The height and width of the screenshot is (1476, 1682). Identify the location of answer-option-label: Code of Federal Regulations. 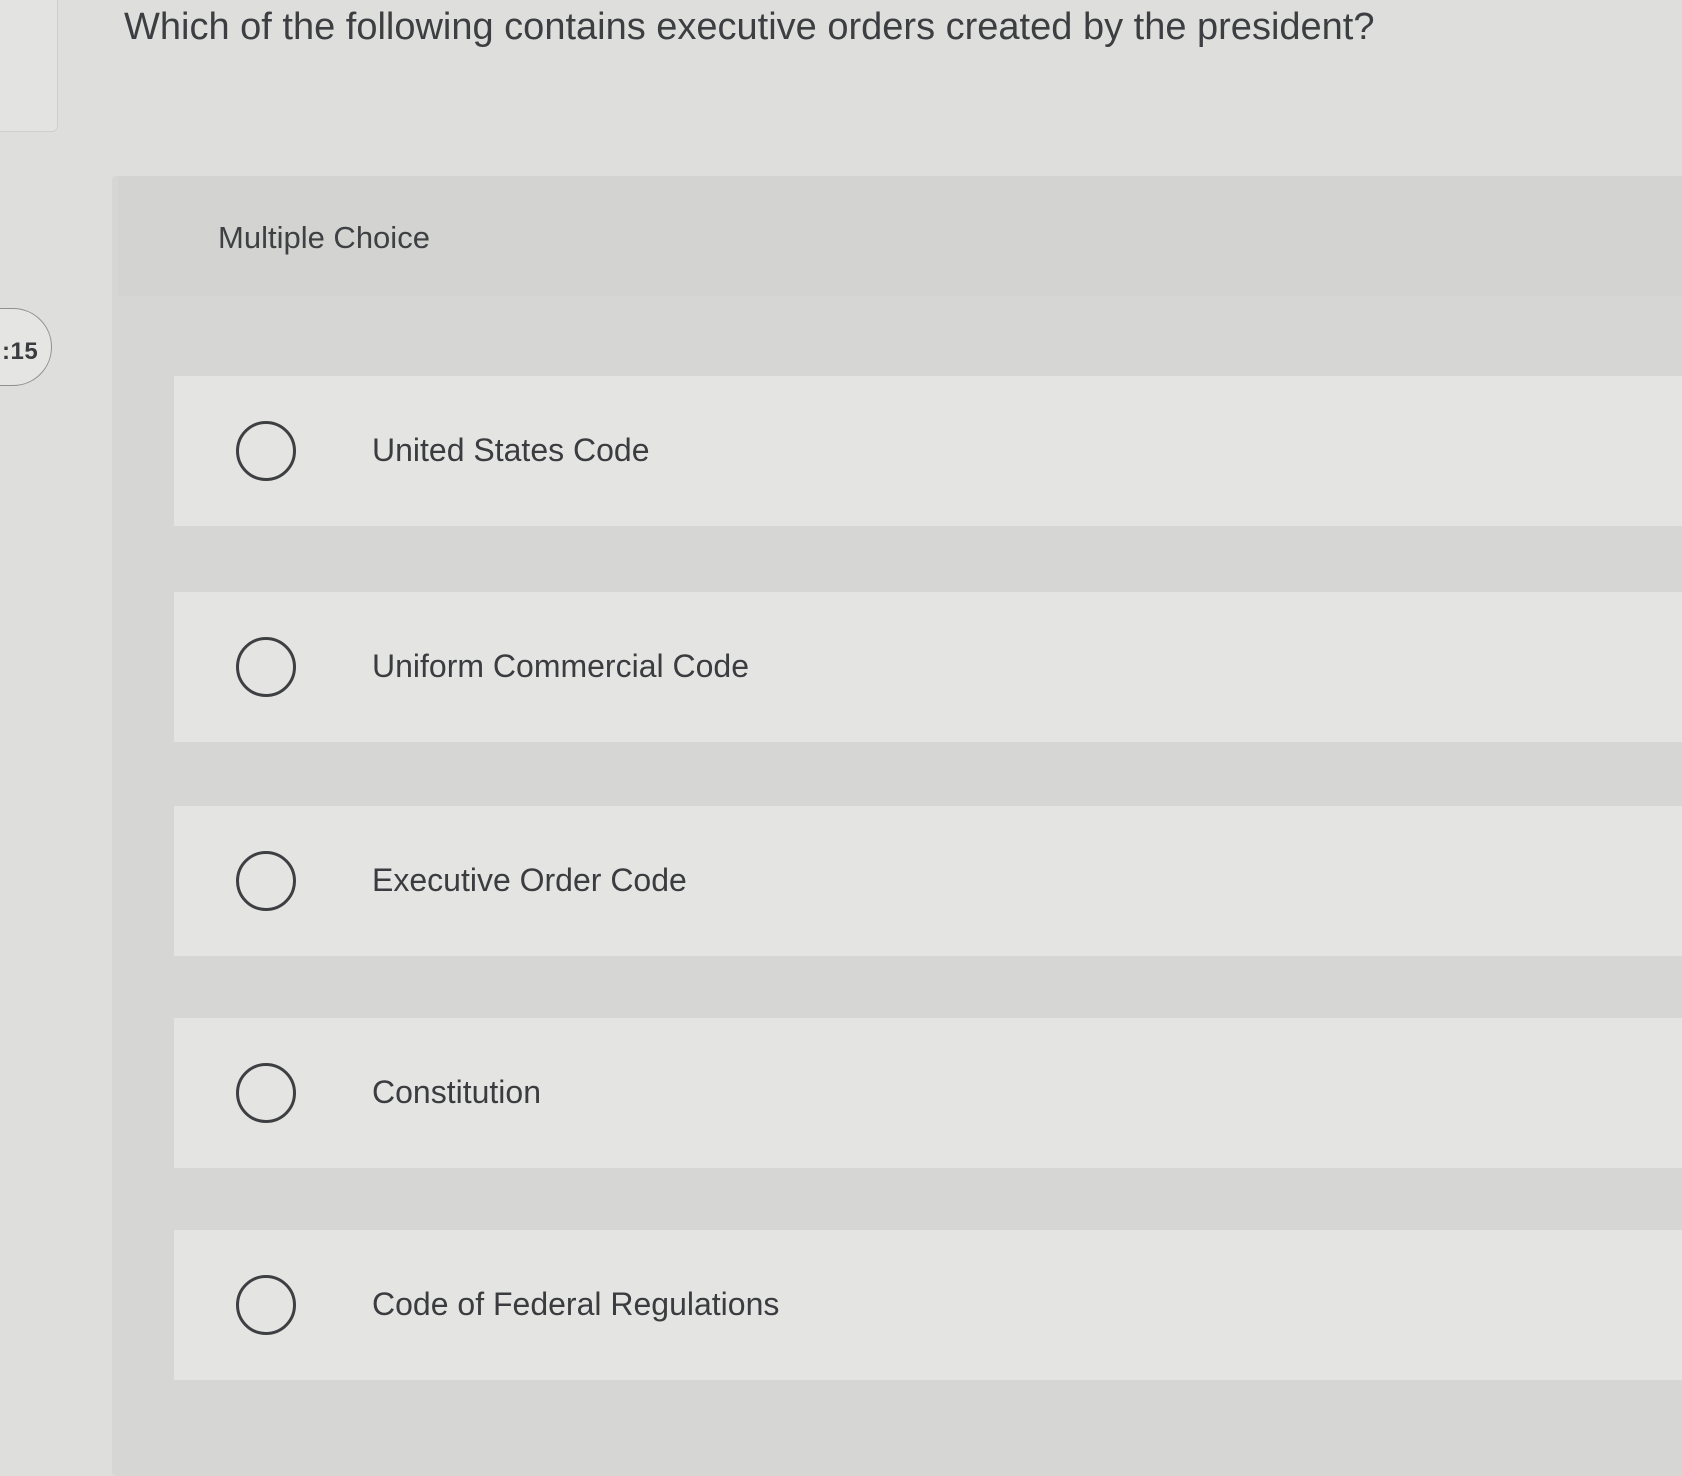
(576, 1304).